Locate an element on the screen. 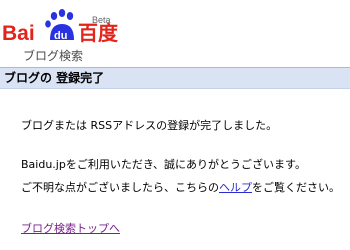 The height and width of the screenshot is (250, 350). help-message: ご不明な点がございましたら、こちらのヘルプをご覧ください。 is located at coordinates (180, 188).